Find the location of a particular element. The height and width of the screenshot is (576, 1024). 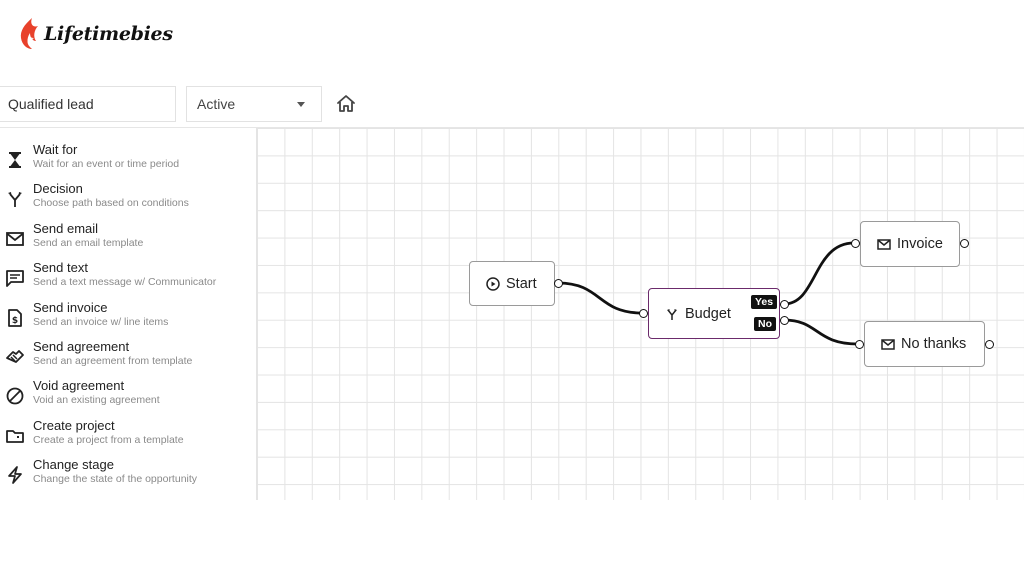

play-icon is located at coordinates (493, 283).